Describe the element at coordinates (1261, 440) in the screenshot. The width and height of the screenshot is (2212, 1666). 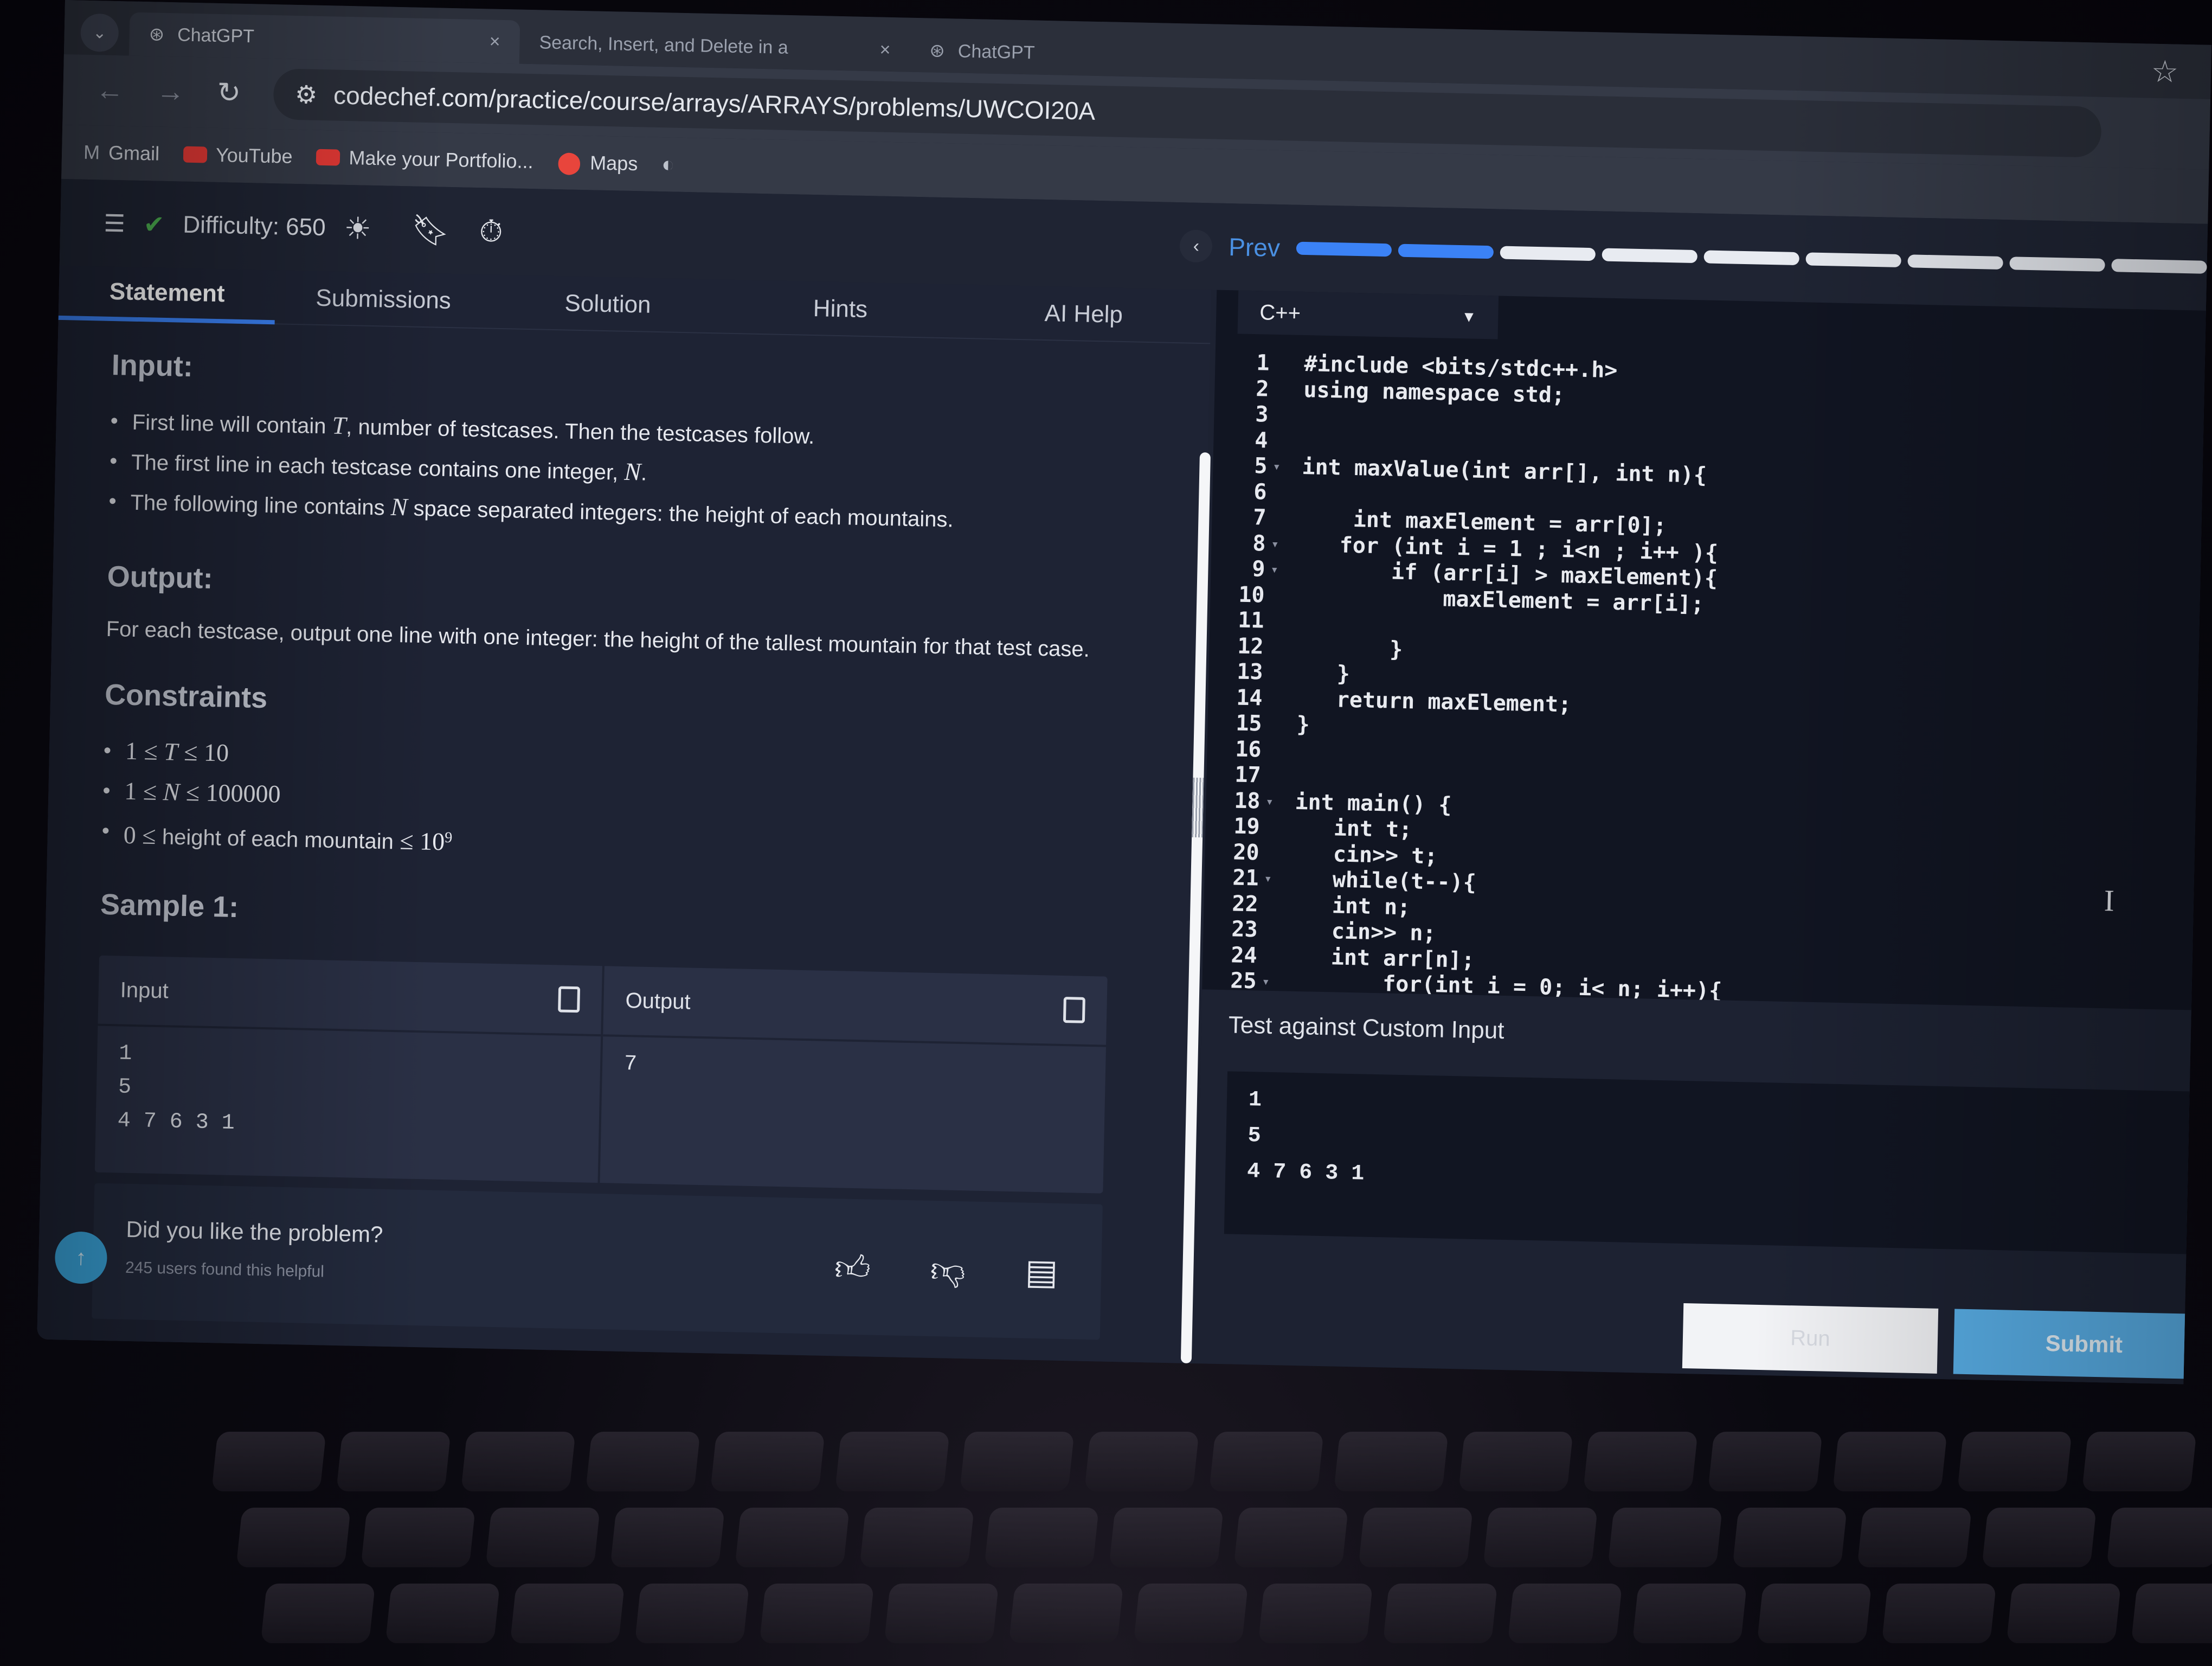
I see `line-number: 4` at that location.